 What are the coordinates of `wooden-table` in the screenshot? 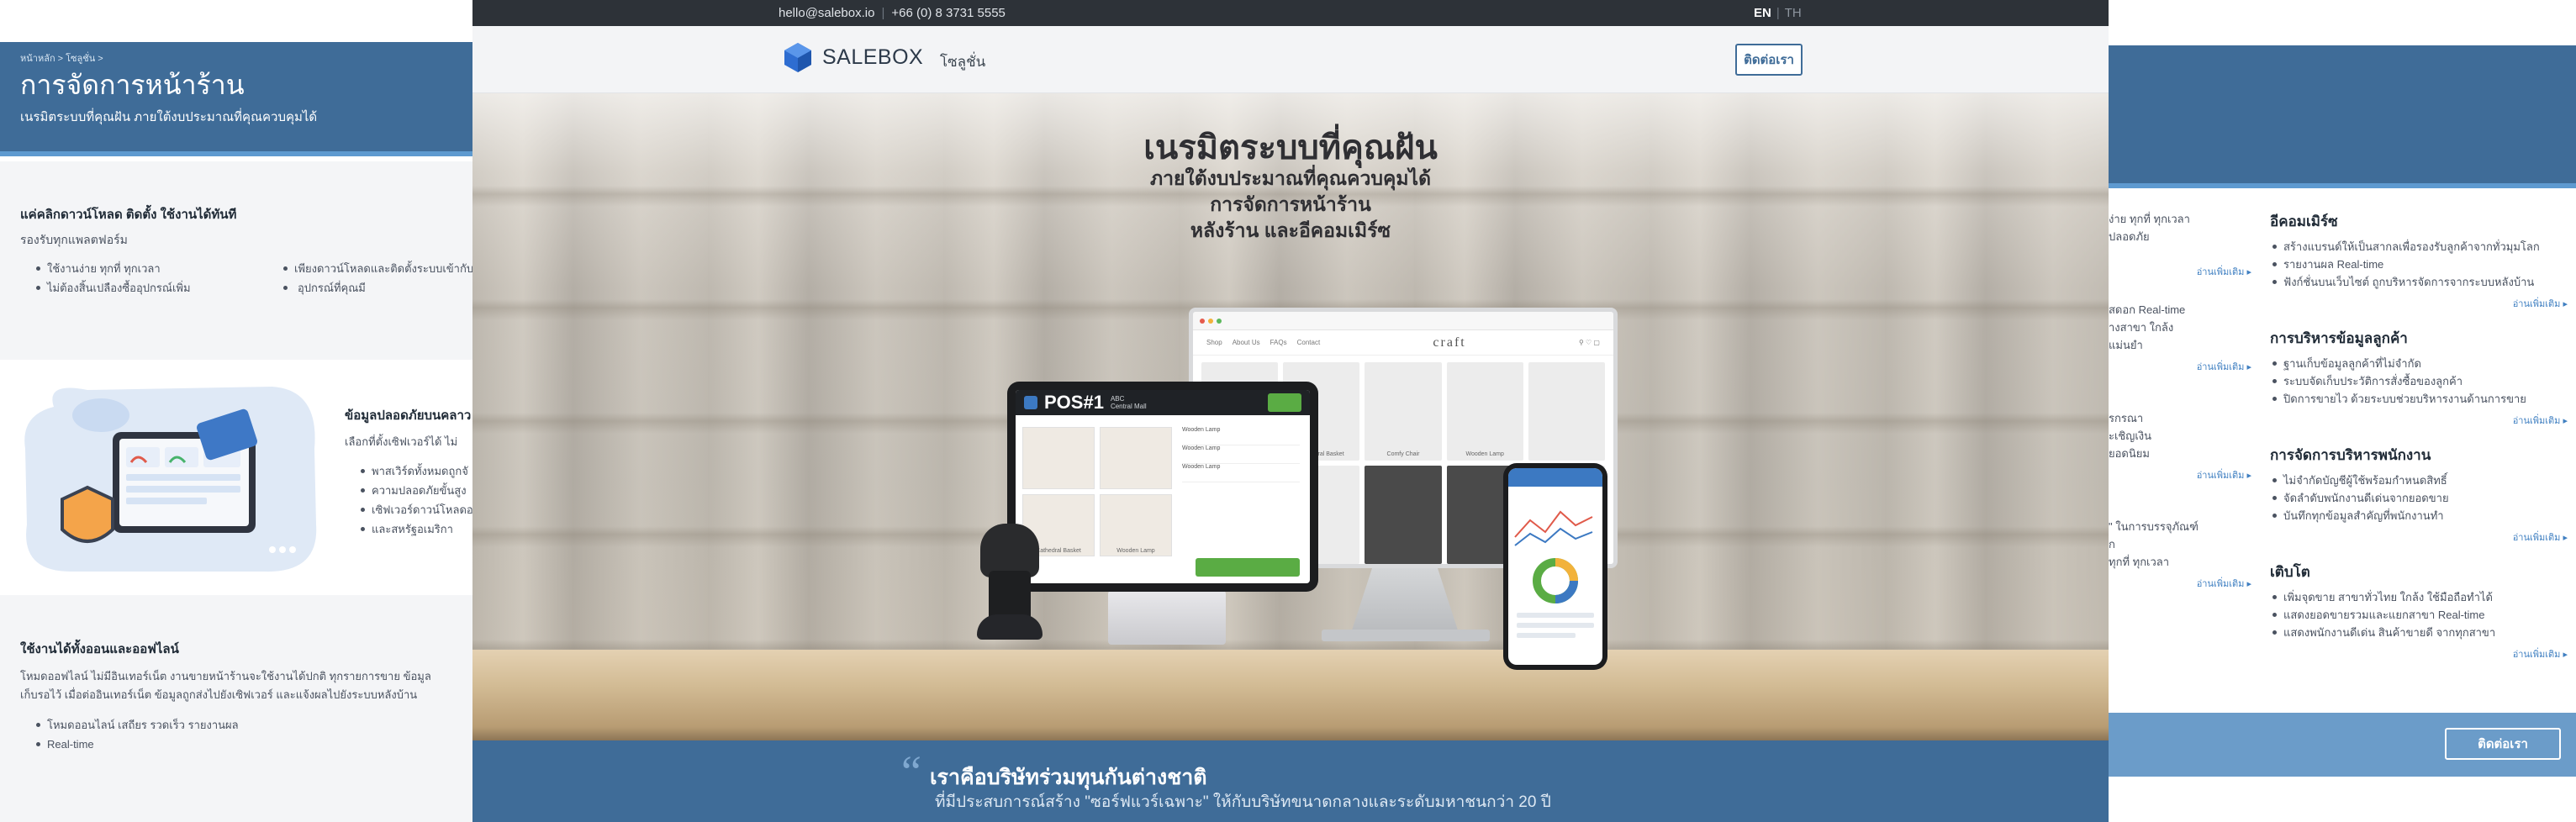 It's located at (1290, 695).